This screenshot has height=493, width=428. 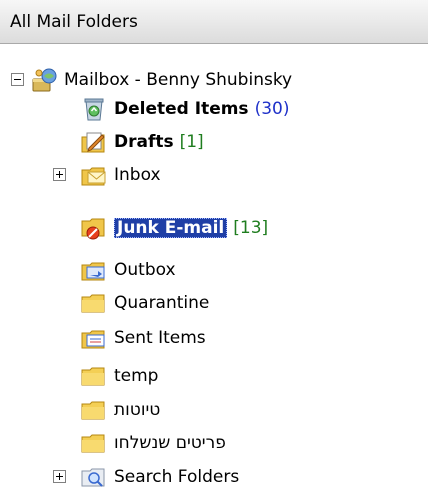 I want to click on tree-item-sent-items: Sent Items, so click(x=143, y=337).